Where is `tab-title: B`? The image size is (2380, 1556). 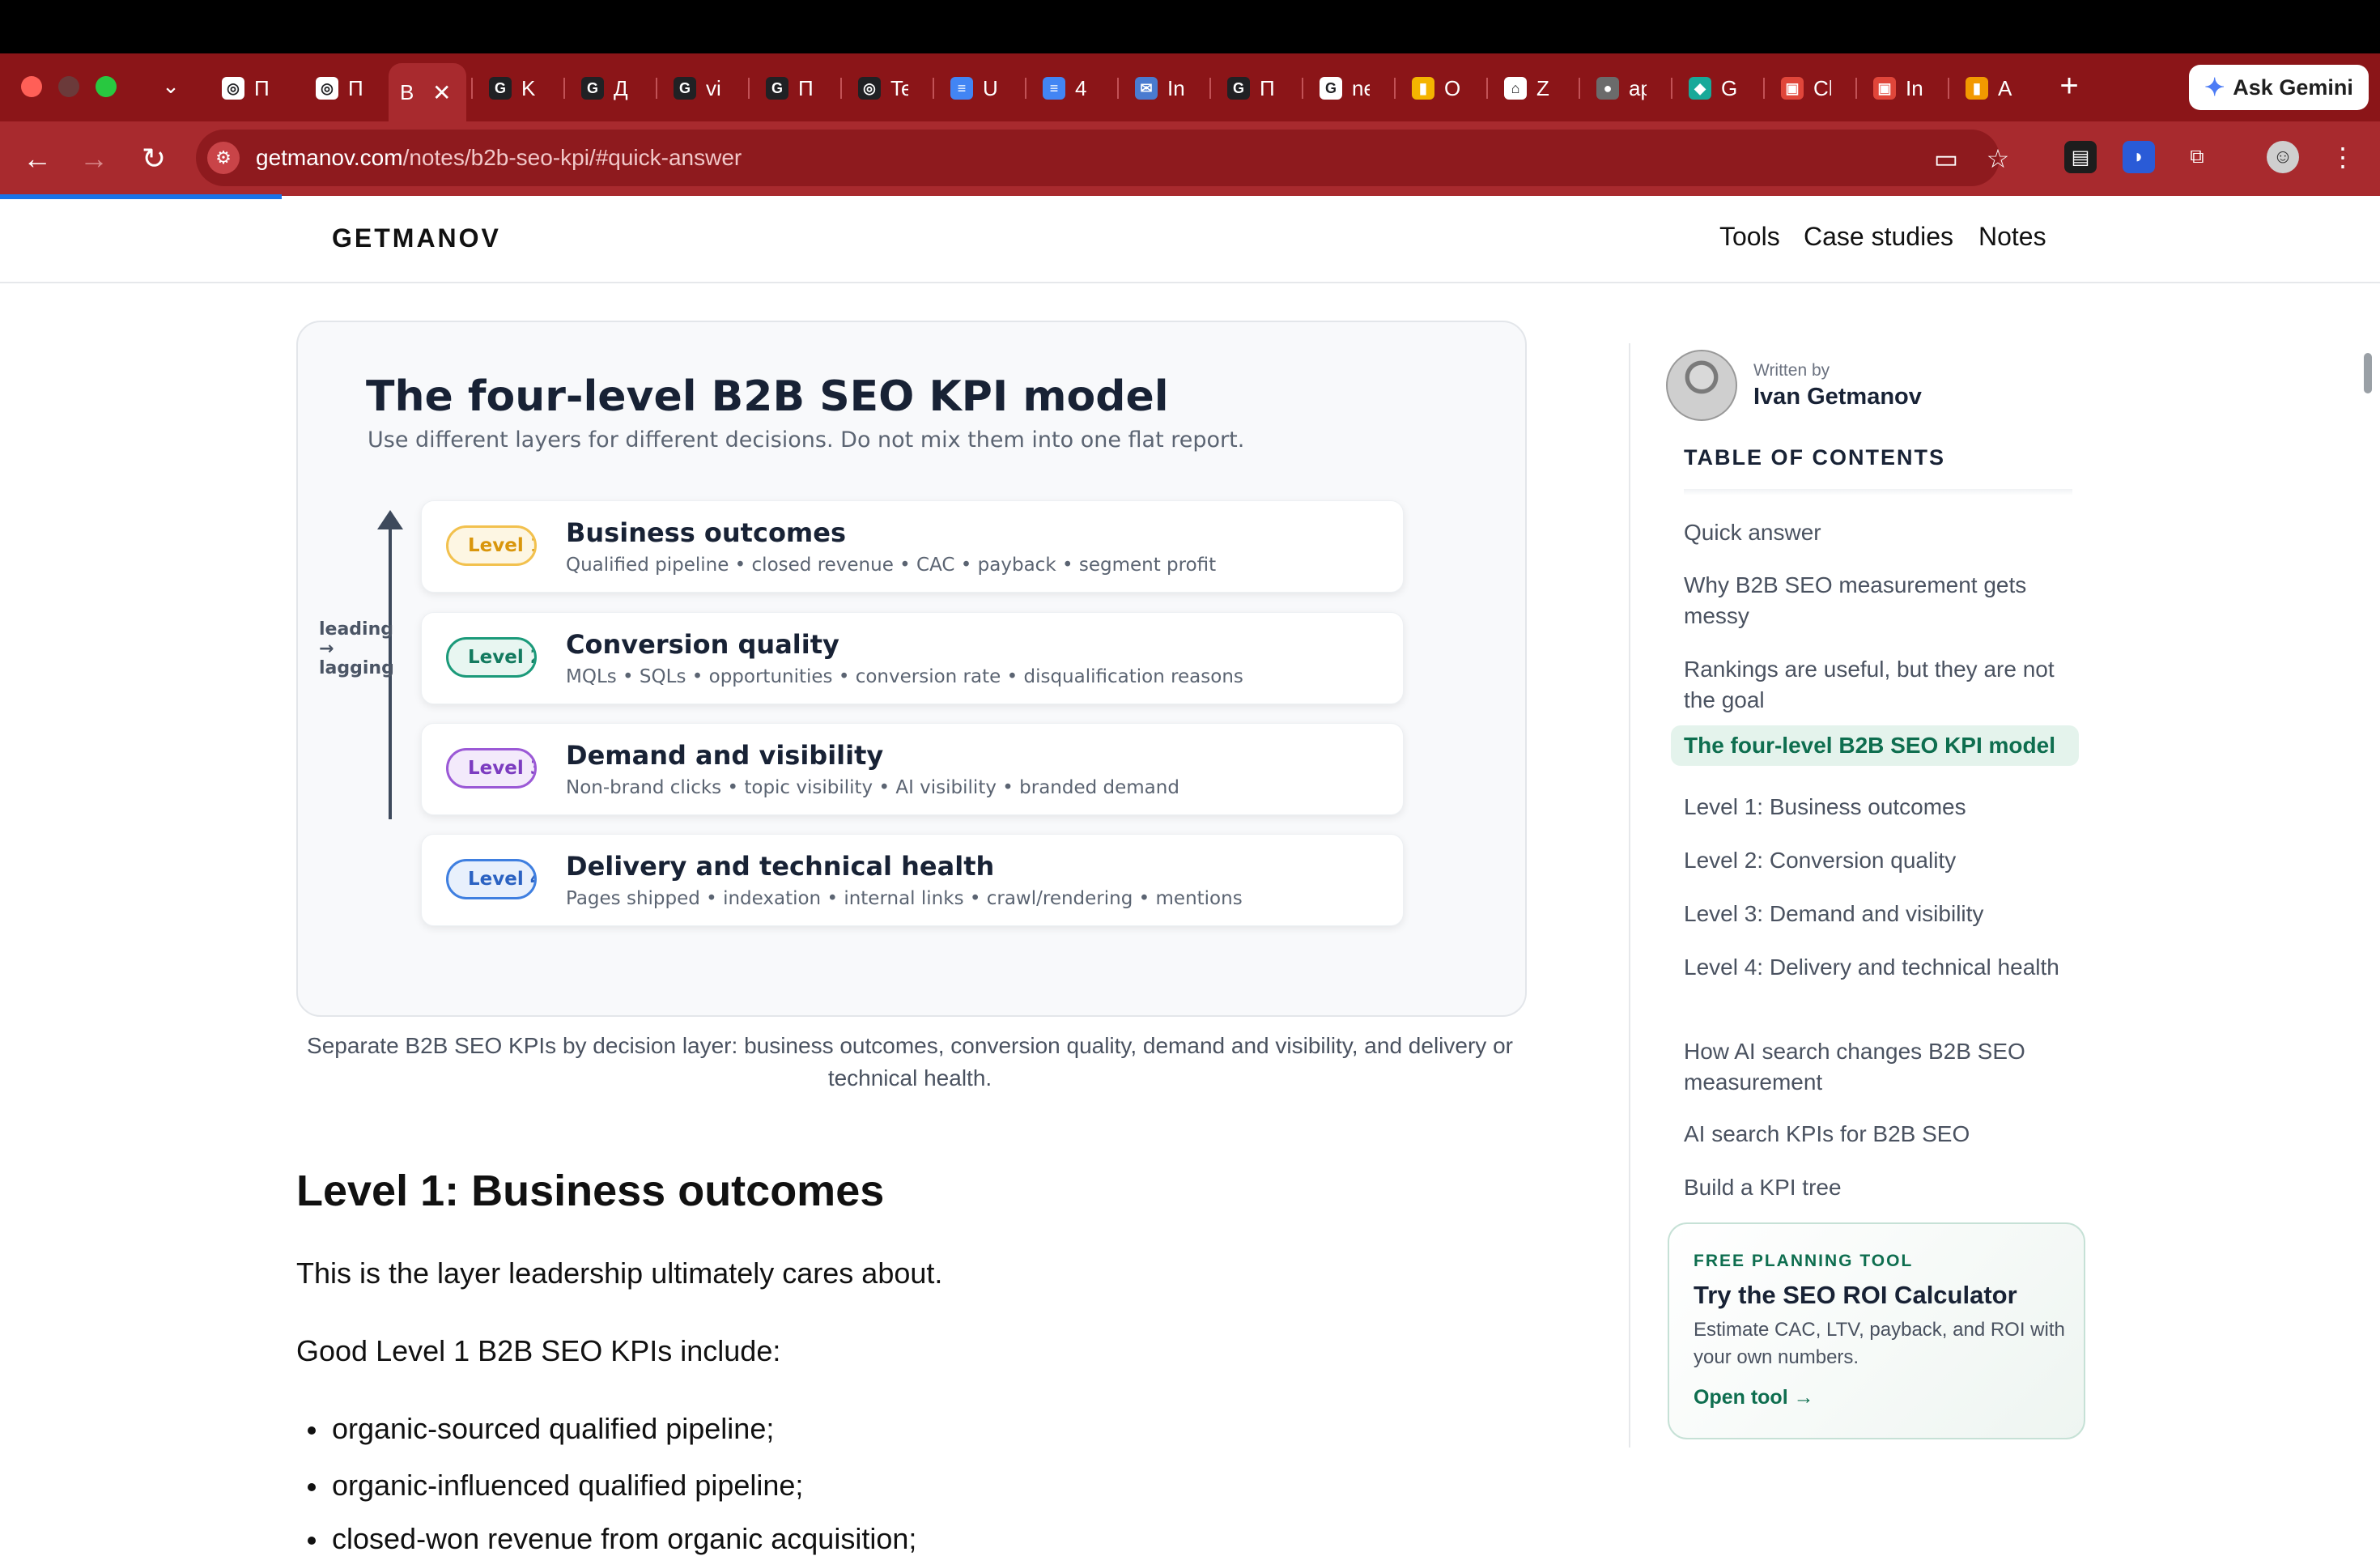 tab-title: B is located at coordinates (407, 91).